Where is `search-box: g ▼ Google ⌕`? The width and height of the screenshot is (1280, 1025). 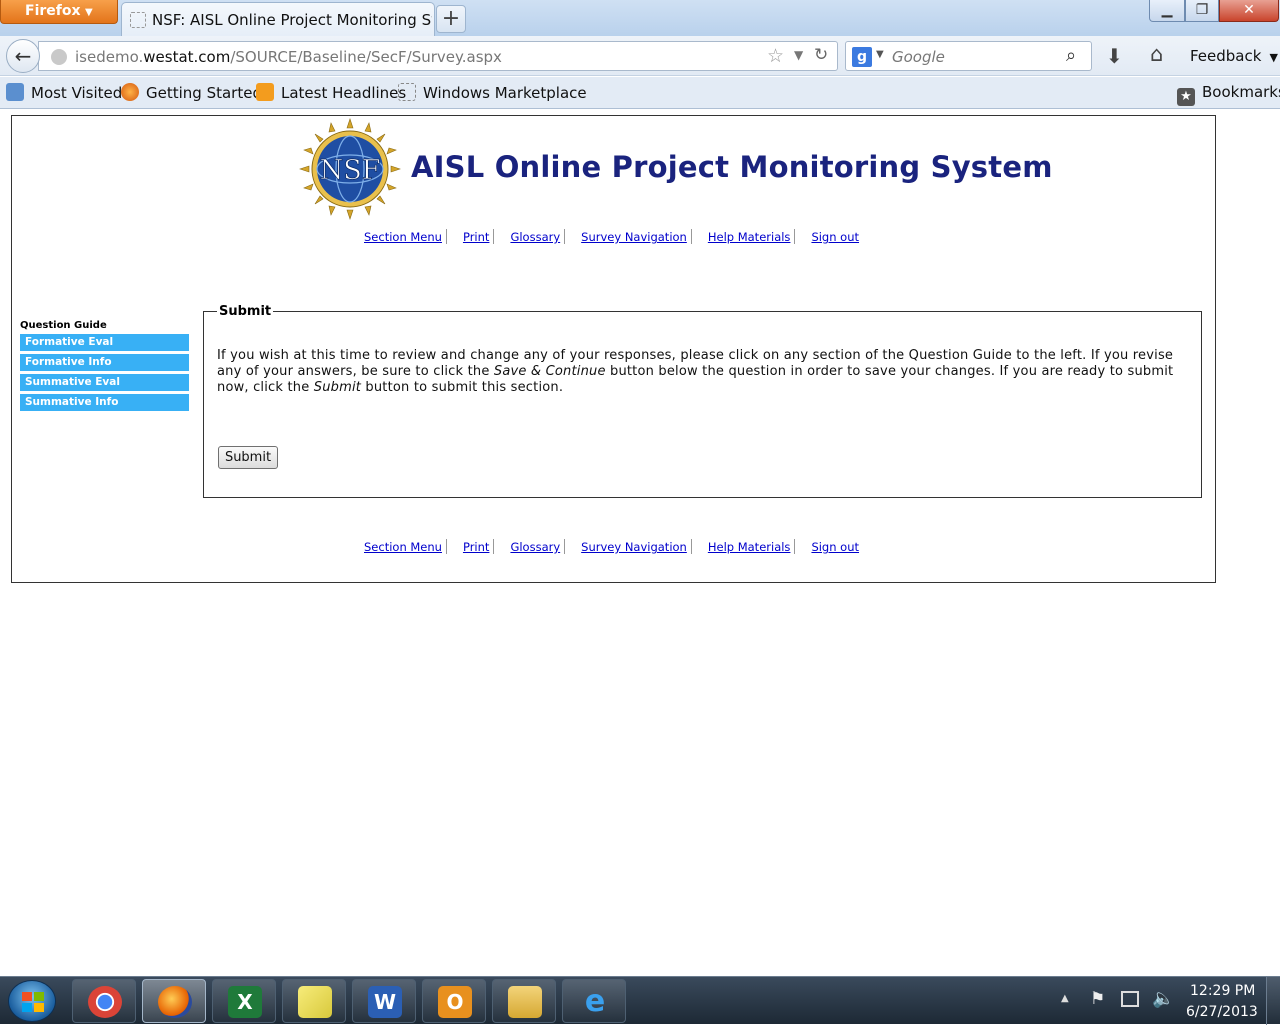 search-box: g ▼ Google ⌕ is located at coordinates (968, 56).